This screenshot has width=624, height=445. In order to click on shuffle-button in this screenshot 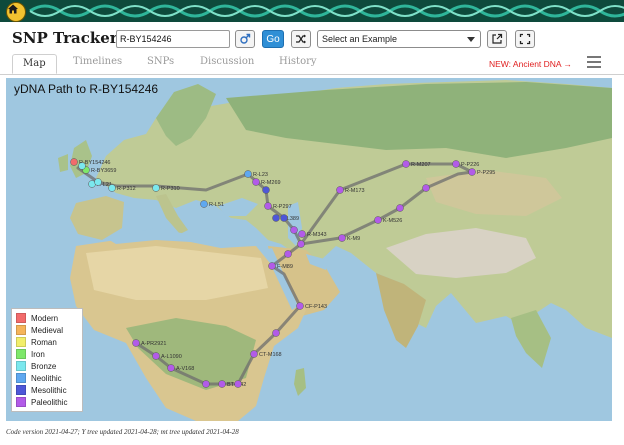, I will do `click(301, 39)`.